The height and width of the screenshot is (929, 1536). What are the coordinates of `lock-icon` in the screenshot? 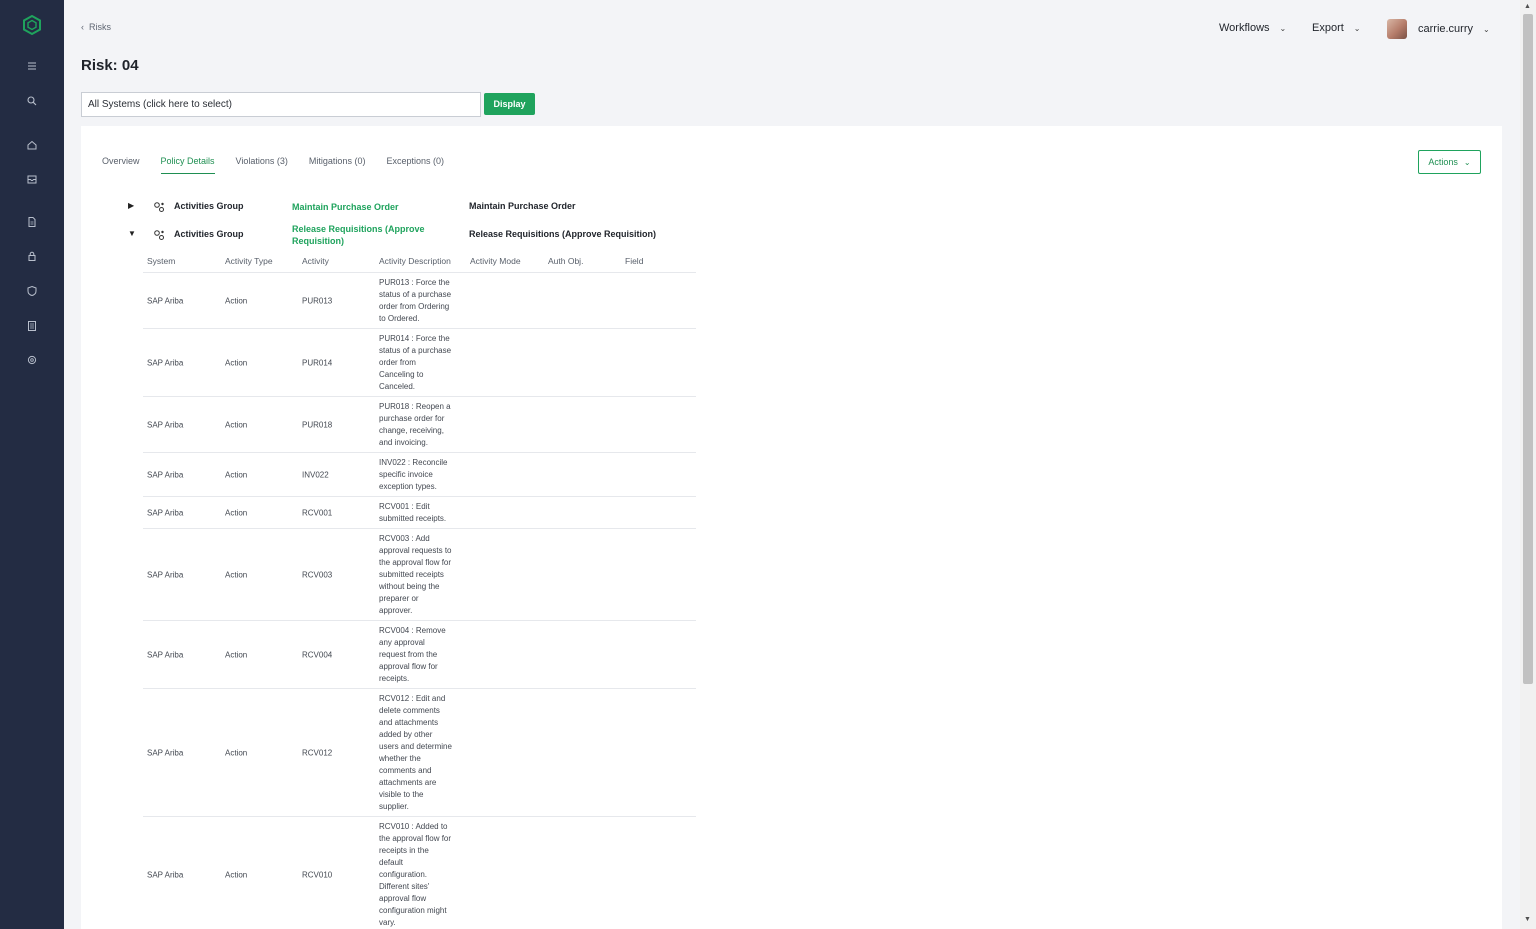 It's located at (32, 256).